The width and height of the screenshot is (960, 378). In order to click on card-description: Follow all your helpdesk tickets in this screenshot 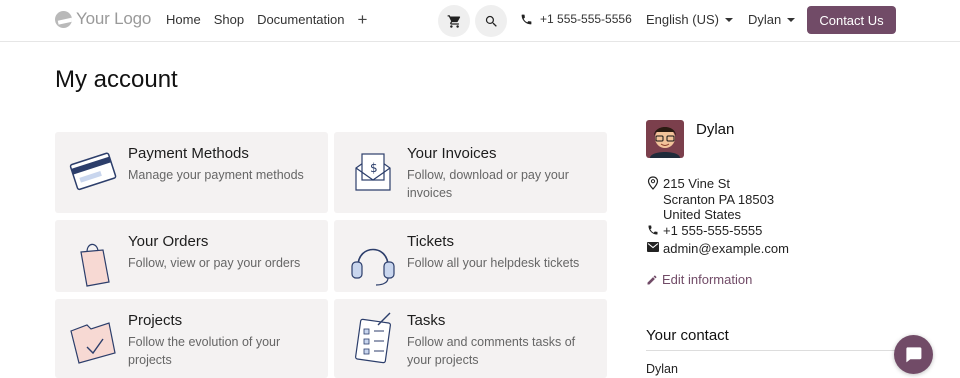, I will do `click(493, 263)`.